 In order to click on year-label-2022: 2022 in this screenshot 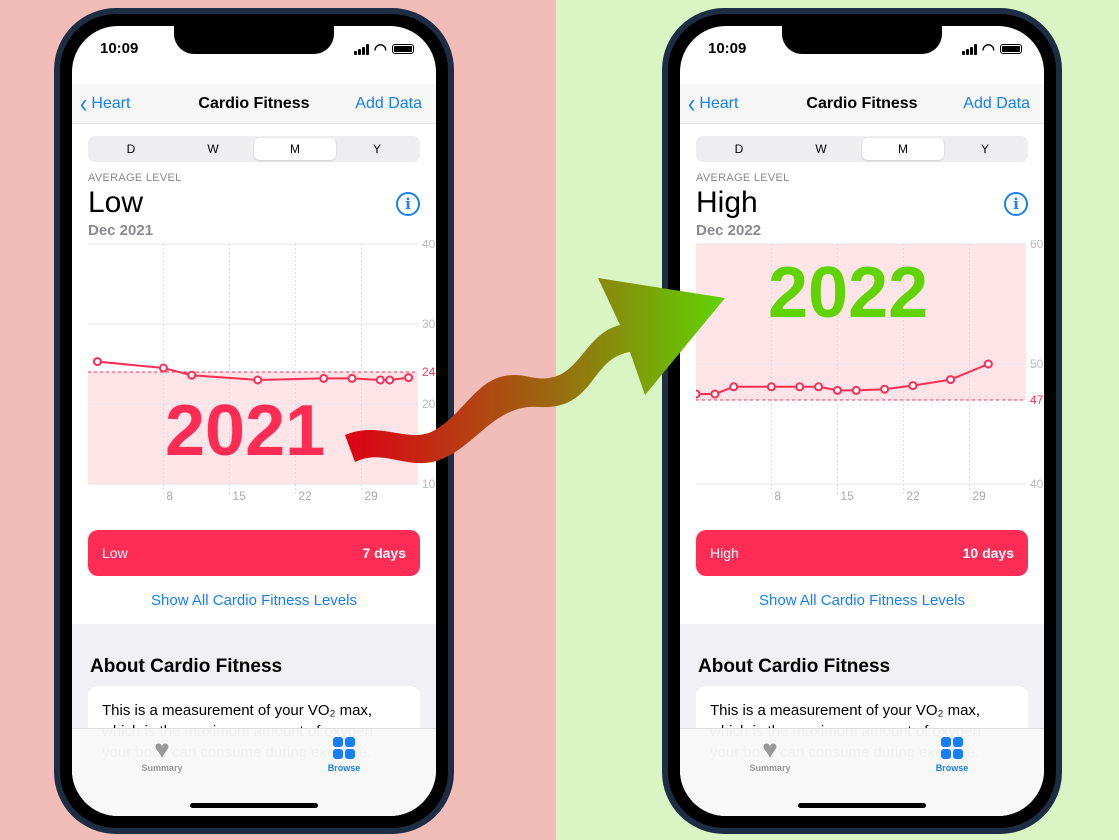, I will do `click(848, 293)`.